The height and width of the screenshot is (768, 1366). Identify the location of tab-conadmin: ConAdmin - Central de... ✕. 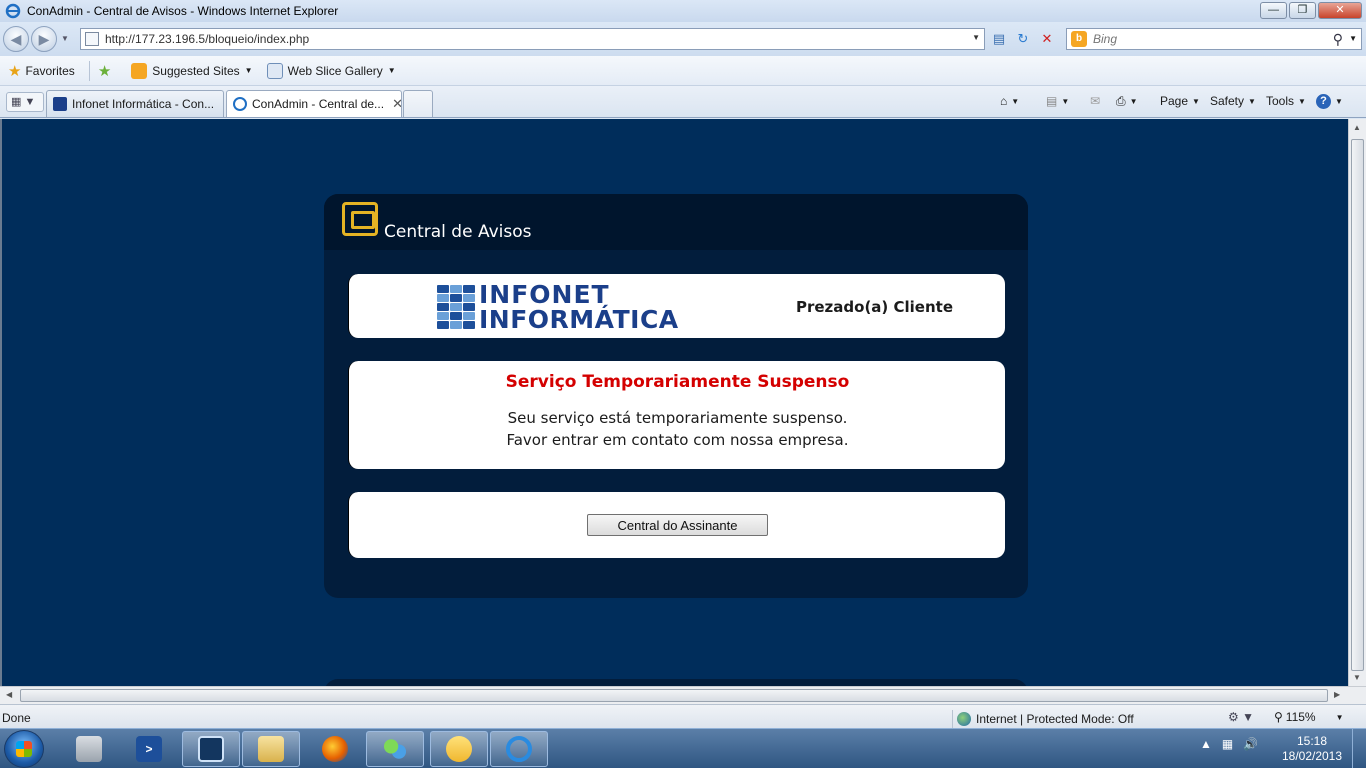
(314, 103).